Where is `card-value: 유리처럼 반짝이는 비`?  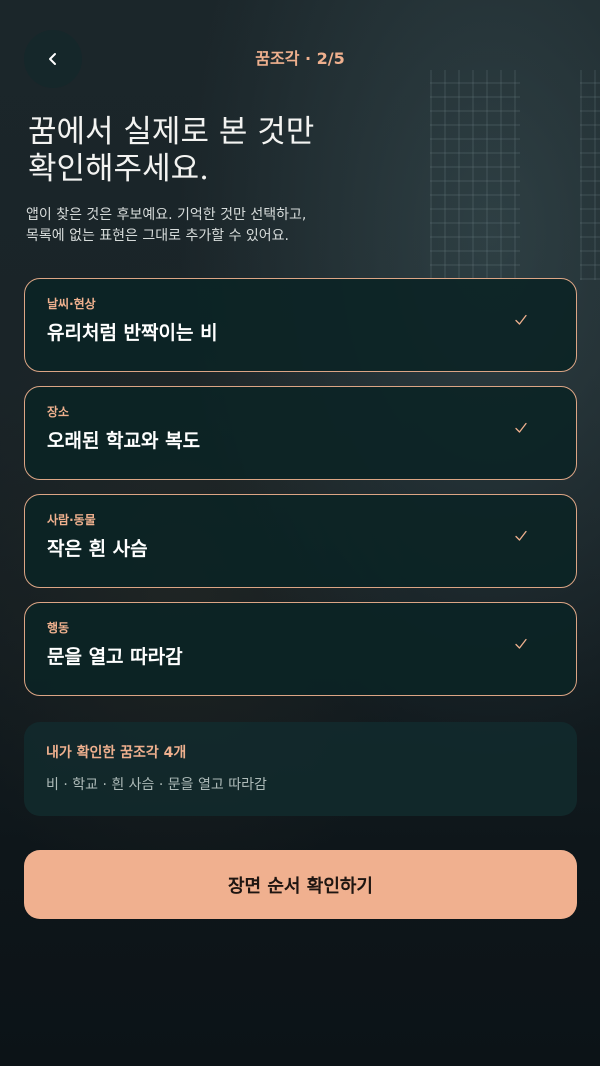
card-value: 유리처럼 반짝이는 비 is located at coordinates (132, 333).